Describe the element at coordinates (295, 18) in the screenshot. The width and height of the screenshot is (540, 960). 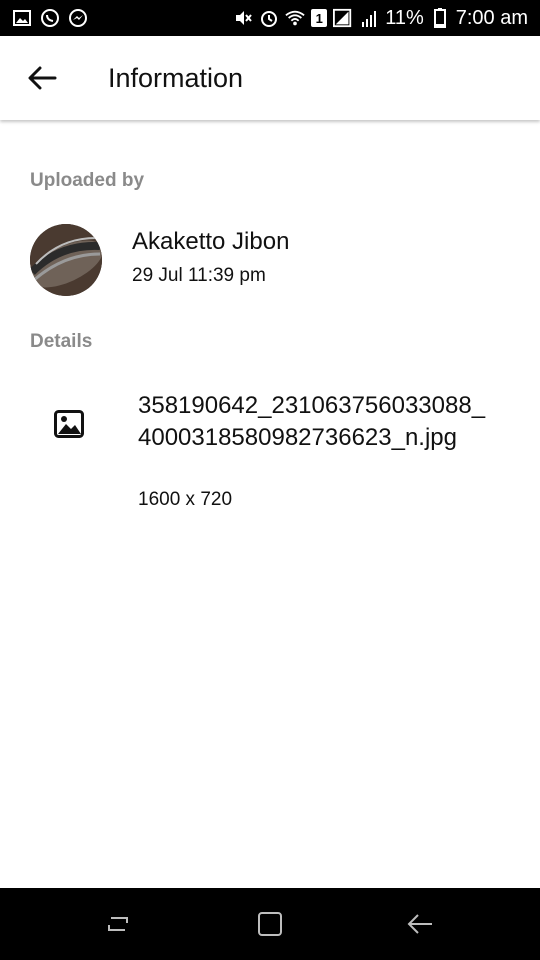
I see `wifi-icon` at that location.